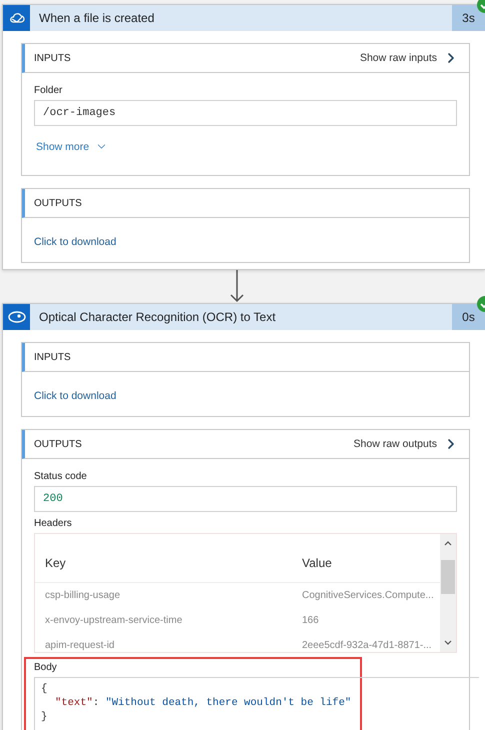  I want to click on scrollbar, so click(448, 593).